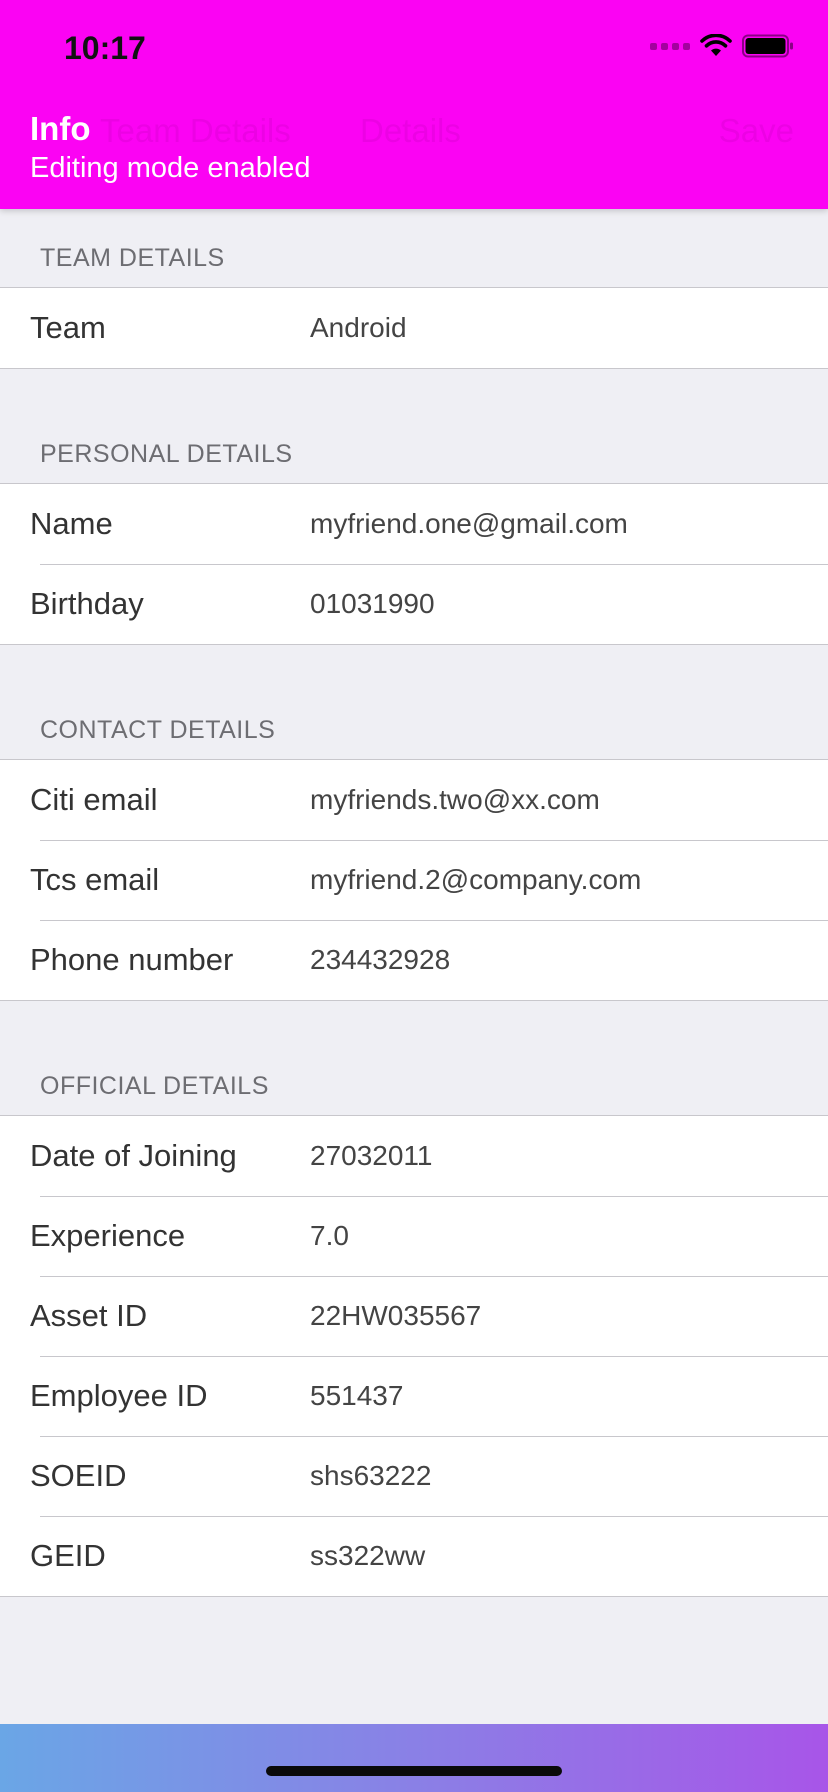 The image size is (828, 1792). What do you see at coordinates (94, 799) in the screenshot?
I see `row-label: Citi email` at bounding box center [94, 799].